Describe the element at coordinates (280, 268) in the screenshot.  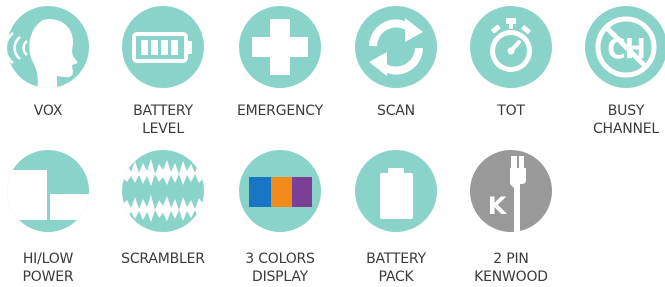
I see `feature-label: 3 COLORS DISPLAY` at that location.